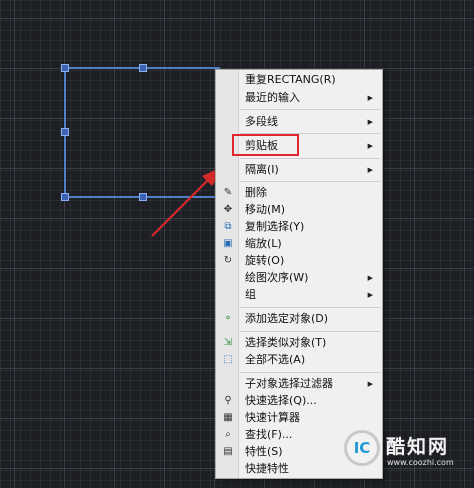  What do you see at coordinates (264, 451) in the screenshot?
I see `menu-item-label: 特性(S)` at bounding box center [264, 451].